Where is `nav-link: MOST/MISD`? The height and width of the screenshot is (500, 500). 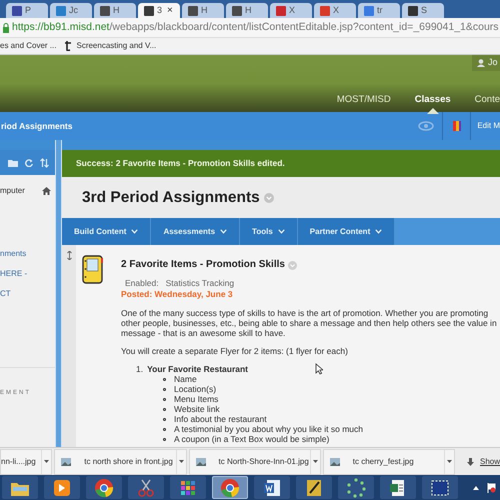
nav-link: MOST/MISD is located at coordinates (363, 99).